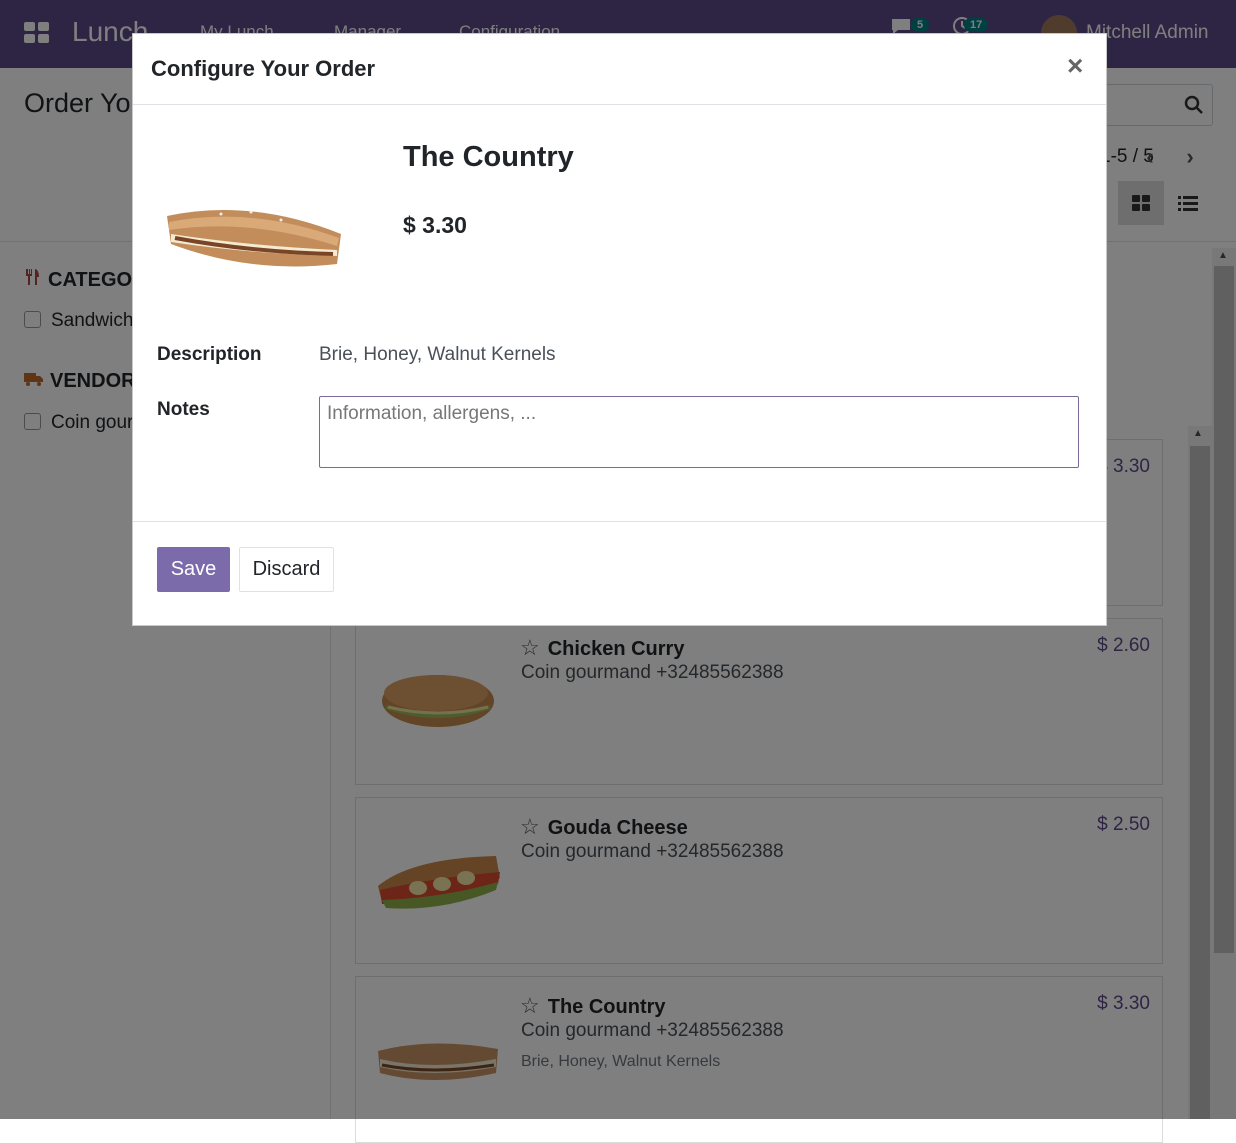 The width and height of the screenshot is (1236, 1143). What do you see at coordinates (619, 69) in the screenshot?
I see `dialog-header: Configure Your Order ×` at bounding box center [619, 69].